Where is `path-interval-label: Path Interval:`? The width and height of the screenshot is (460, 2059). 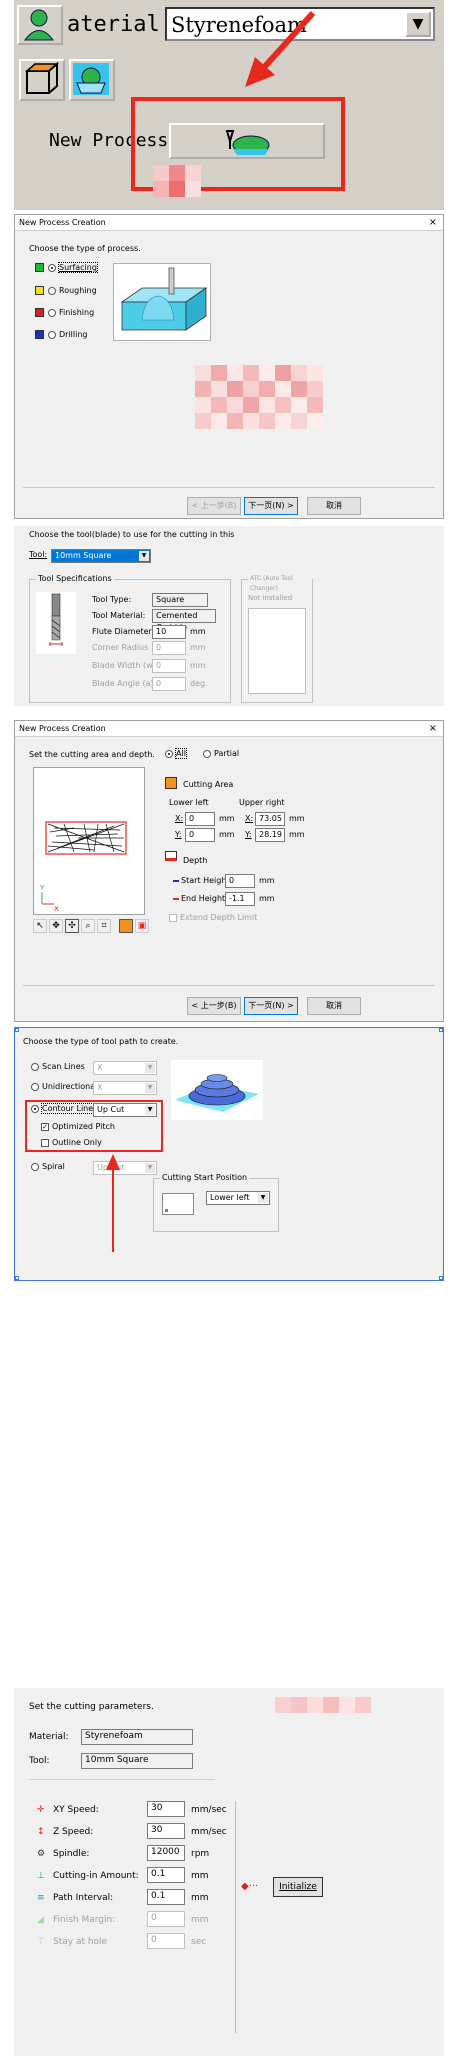
path-interval-label: Path Interval: is located at coordinates (83, 1898).